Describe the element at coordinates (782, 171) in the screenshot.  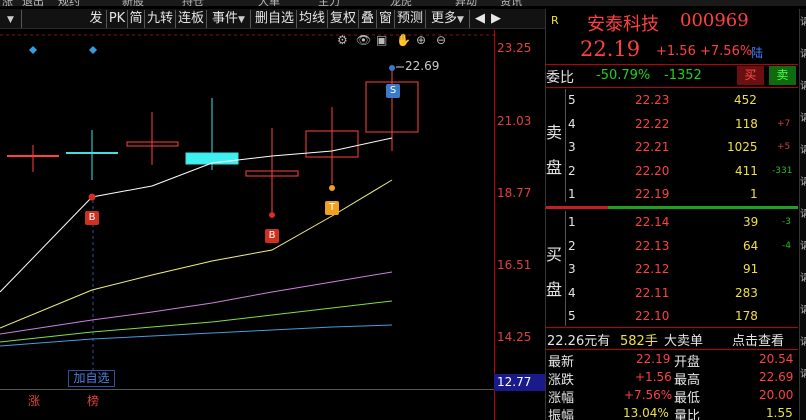
I see `ask-change: -331` at that location.